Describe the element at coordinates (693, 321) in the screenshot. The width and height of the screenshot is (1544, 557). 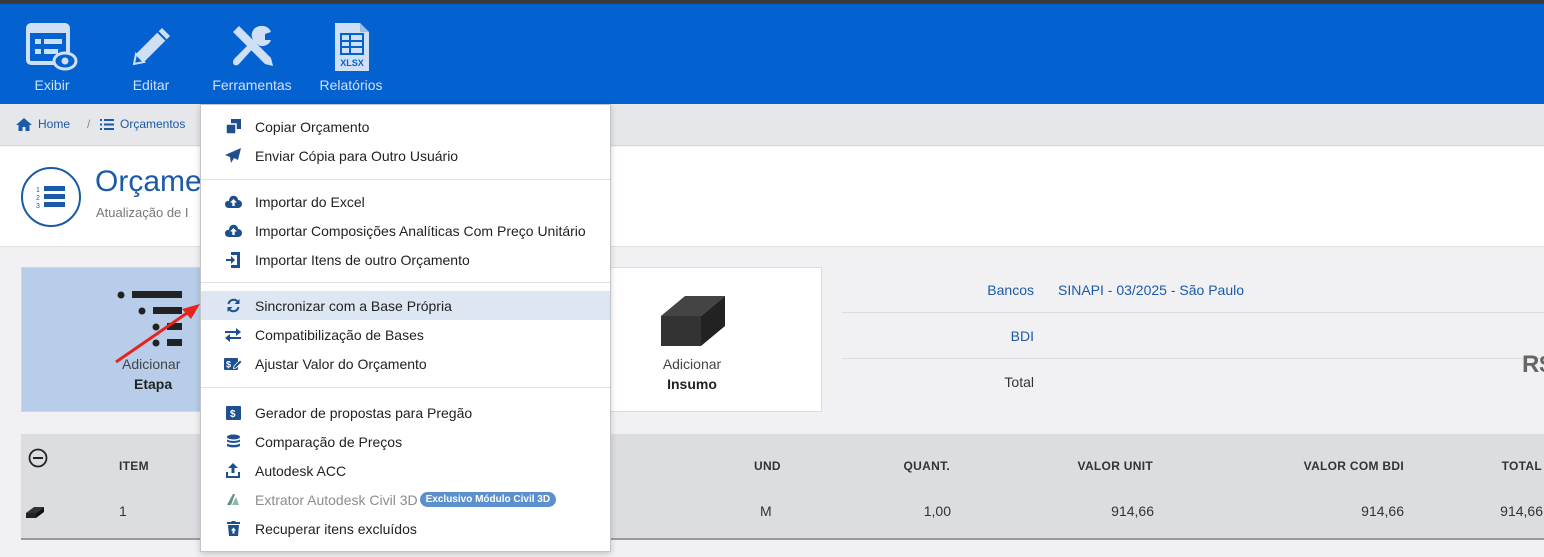
I see `brick-icon` at that location.